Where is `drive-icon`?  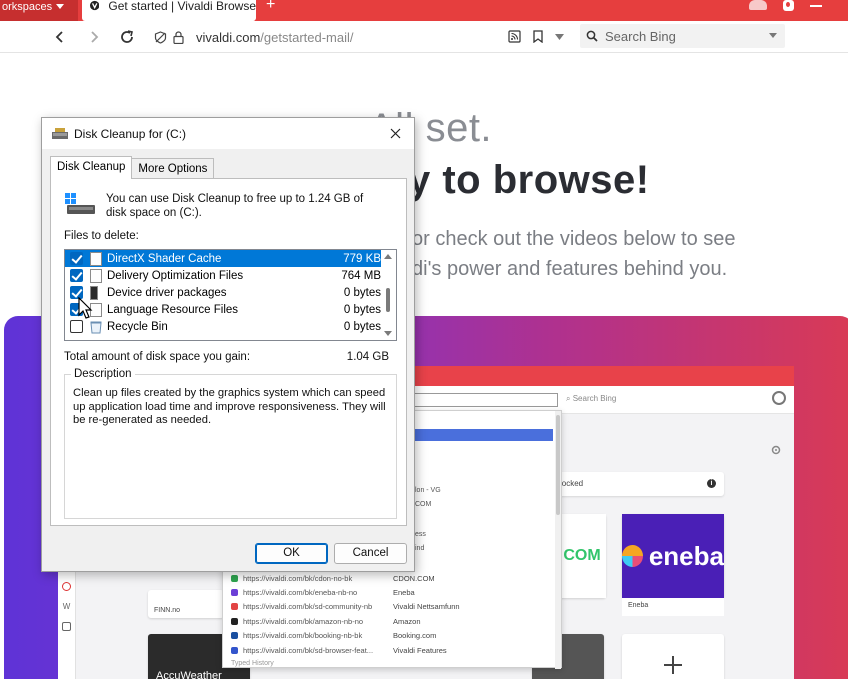 drive-icon is located at coordinates (80, 203).